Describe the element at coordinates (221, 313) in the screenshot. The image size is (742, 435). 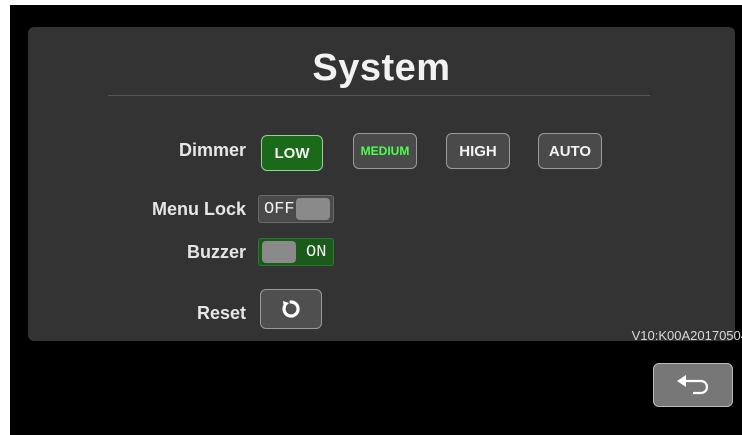
I see `reset-label: Reset` at that location.